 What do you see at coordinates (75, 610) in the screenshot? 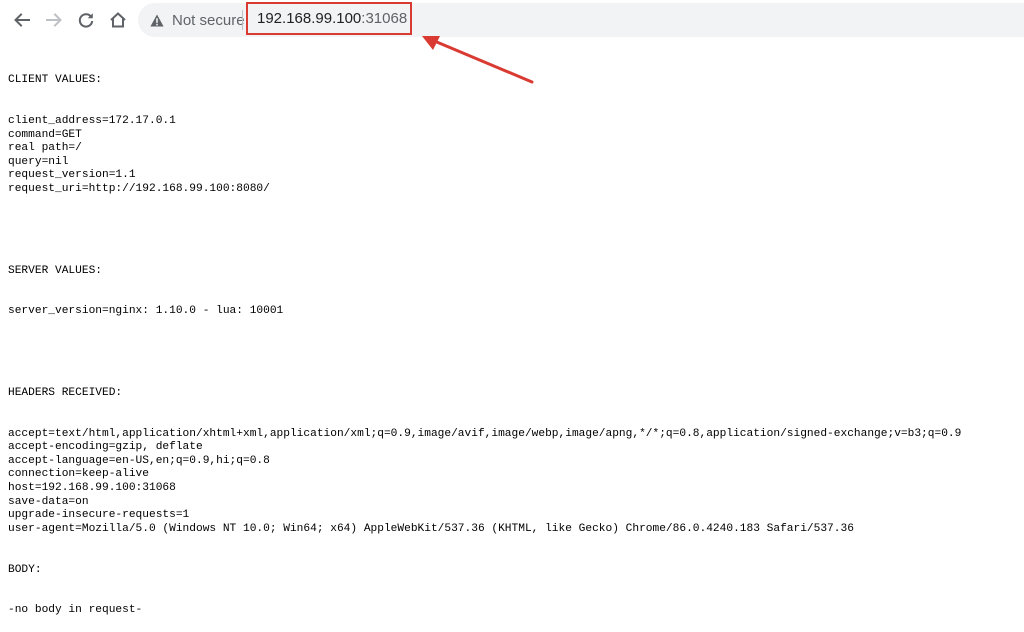
I see `text-line: -no body in request-` at bounding box center [75, 610].